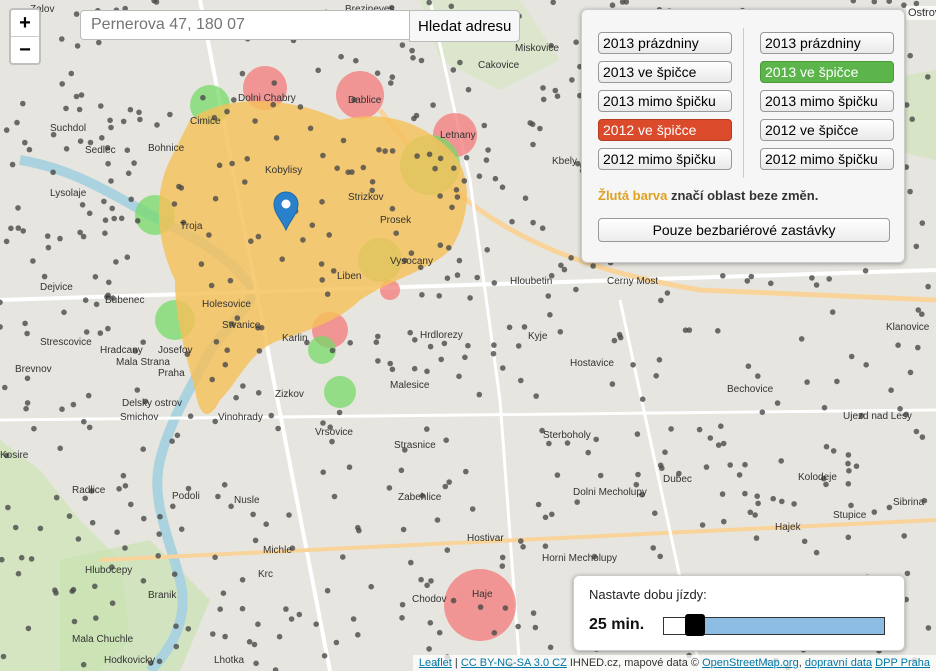  I want to click on right-2013-peak-button: 2013 ve špičce, so click(827, 72).